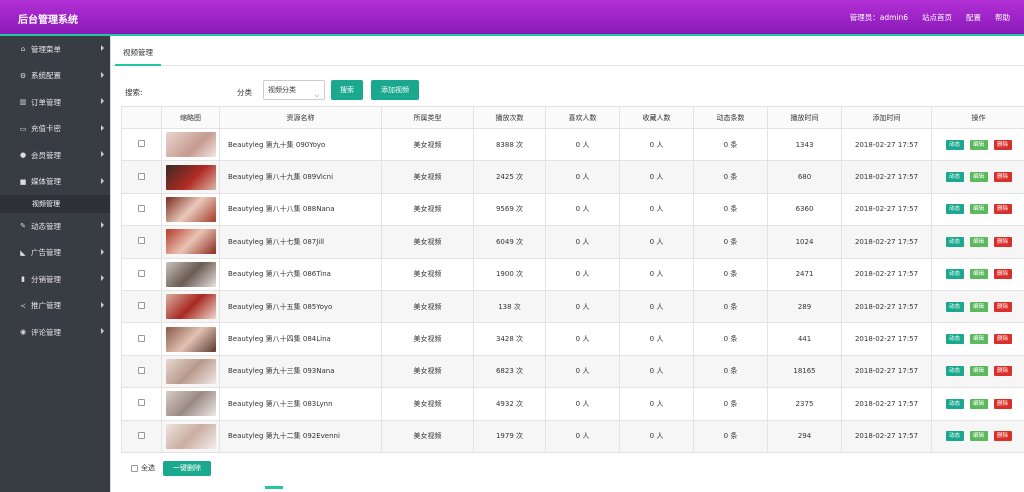 The image size is (1024, 492). I want to click on admin-user-link: 管理员：admin6, so click(879, 17).